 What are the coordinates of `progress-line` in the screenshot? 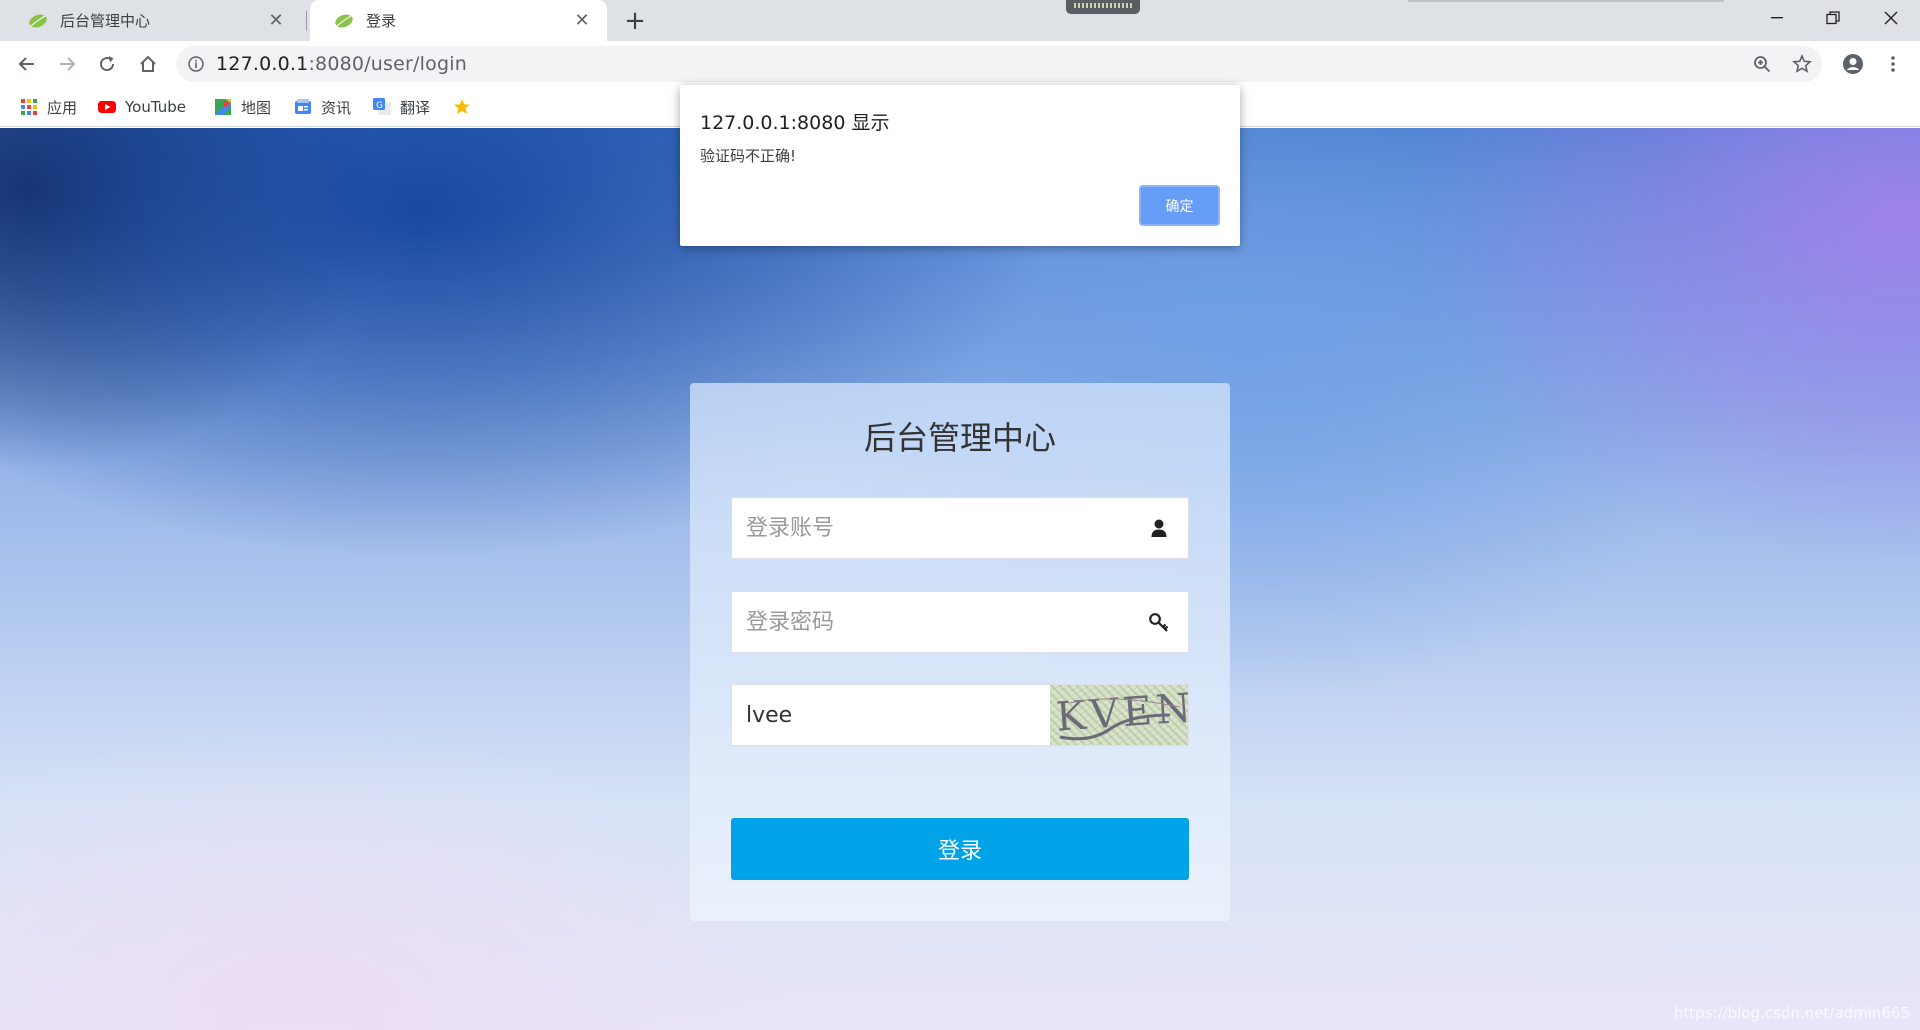 It's located at (1566, 1).